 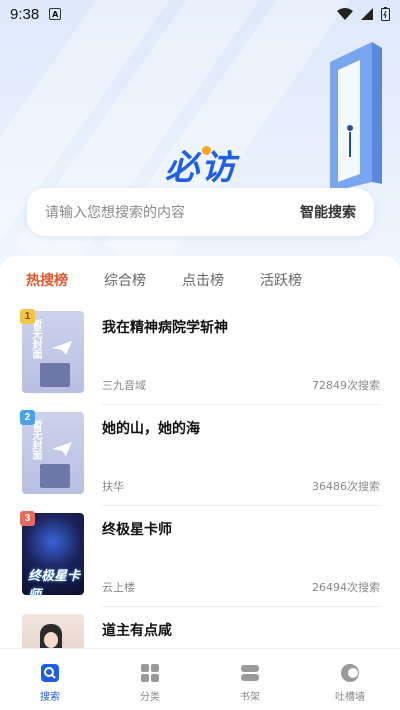 I want to click on nav-search: 搜索, so click(x=50, y=679).